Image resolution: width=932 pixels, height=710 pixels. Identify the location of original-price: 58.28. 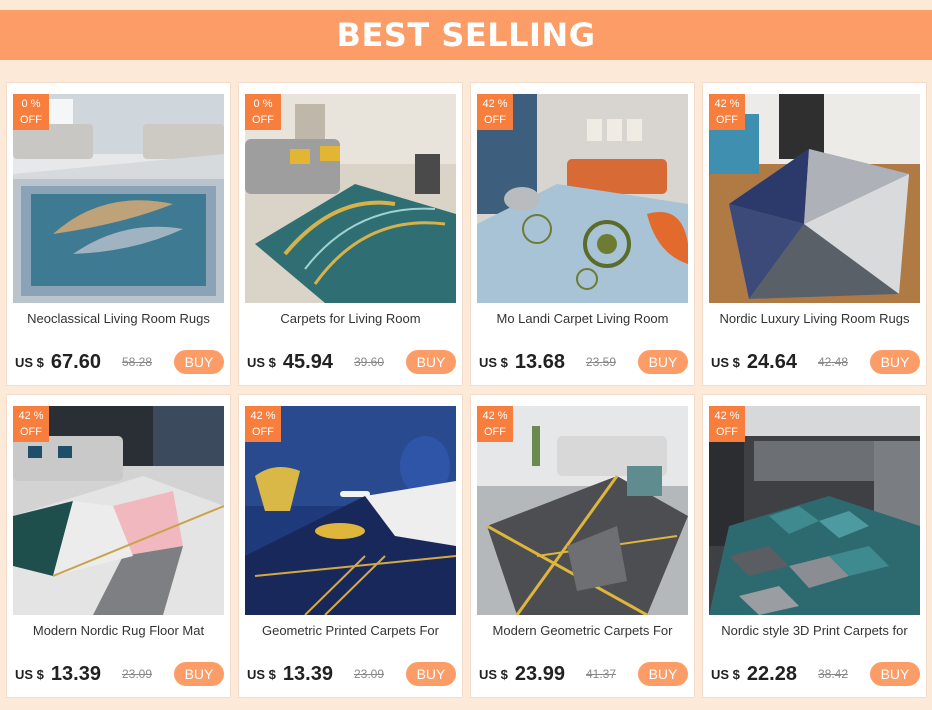
(136, 362).